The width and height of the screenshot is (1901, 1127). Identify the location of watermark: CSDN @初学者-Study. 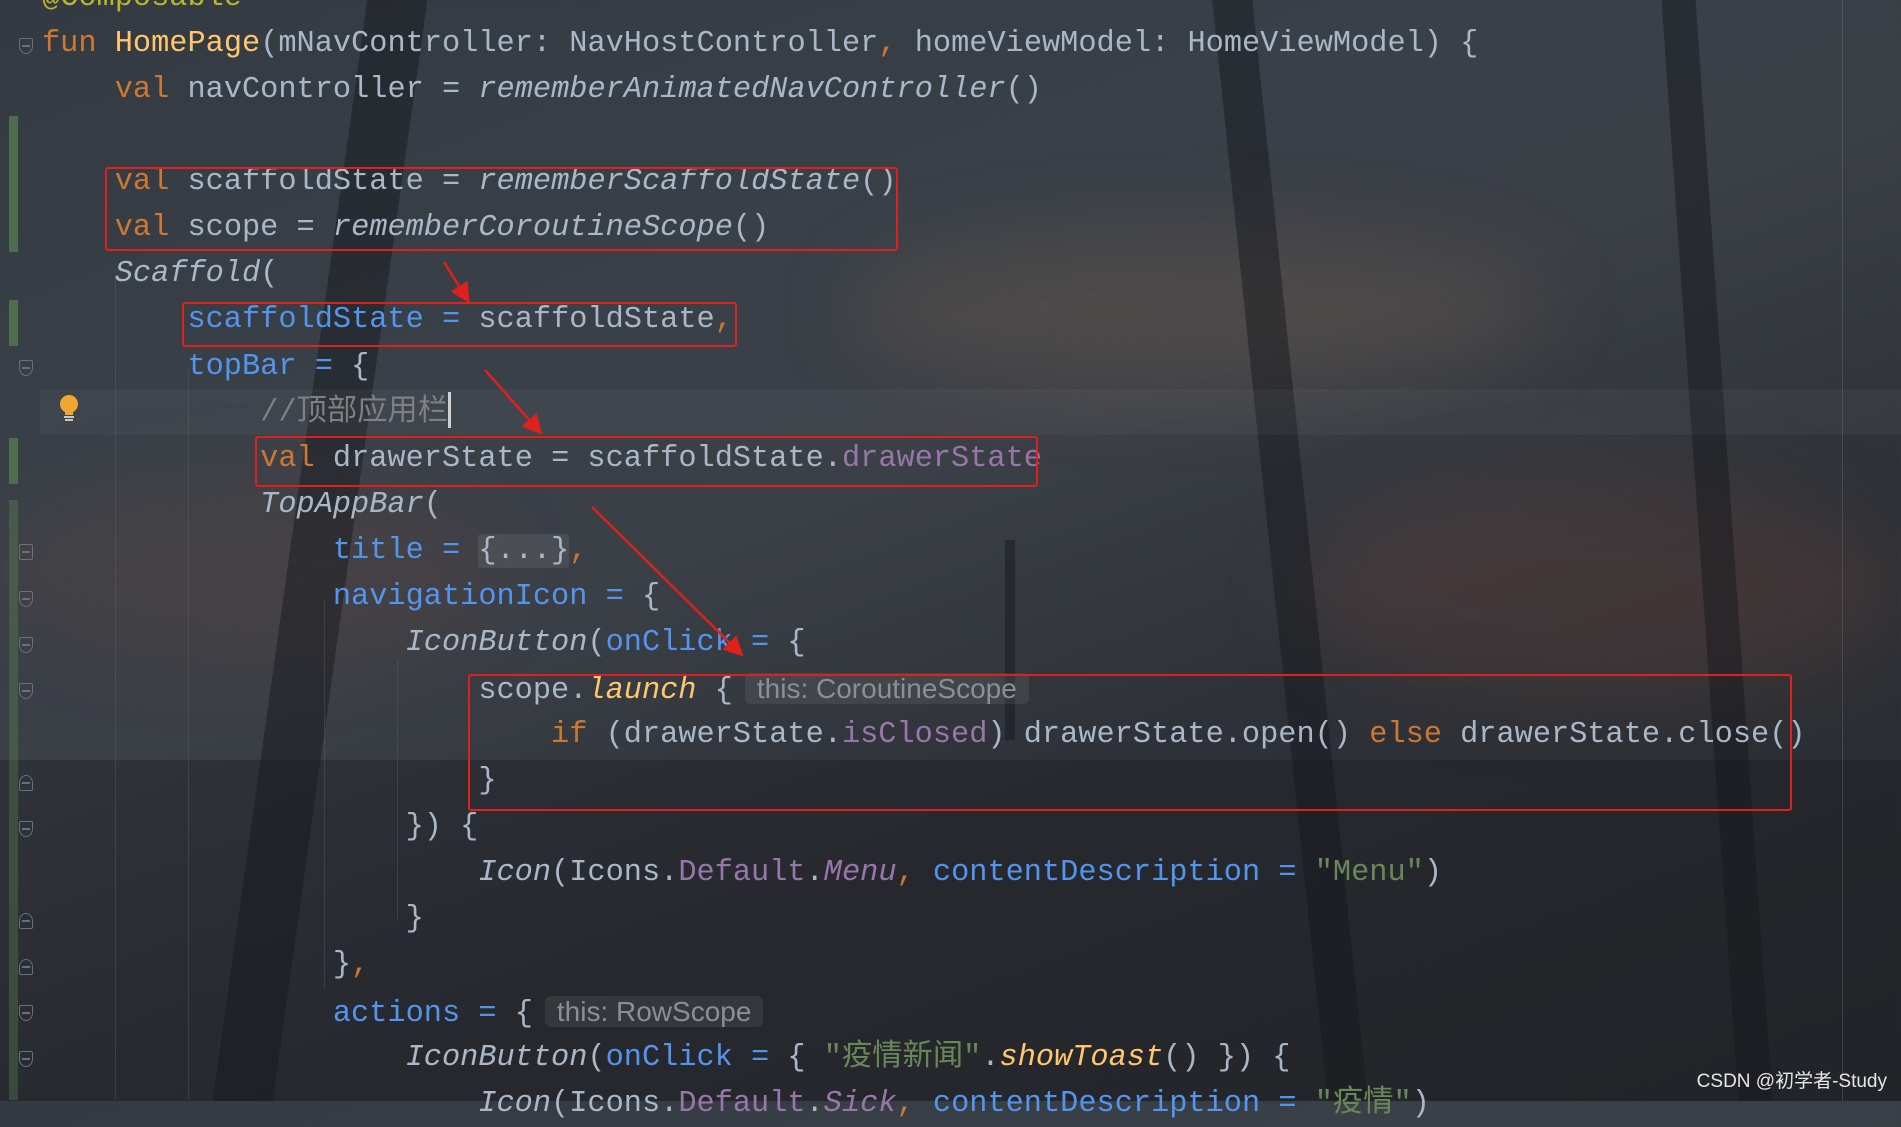
(1791, 1081).